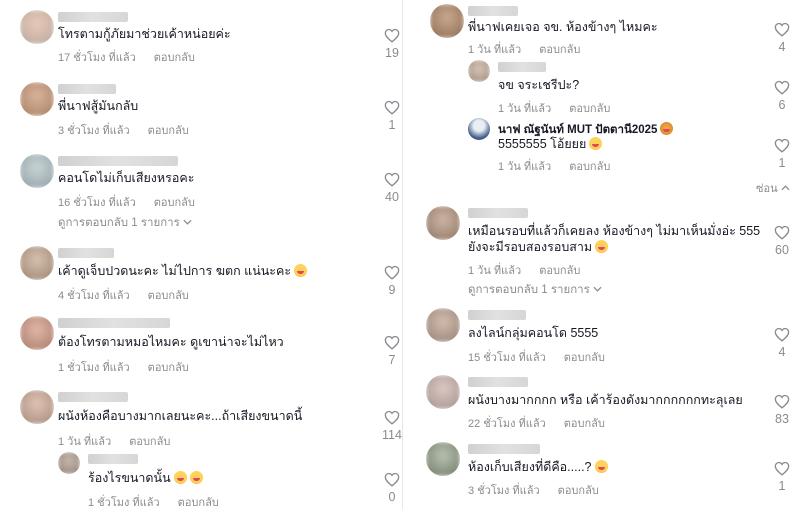 The height and width of the screenshot is (509, 800). What do you see at coordinates (97, 203) in the screenshot?
I see `comment-time: 16 ชั่วโมง ที่แล้ว` at bounding box center [97, 203].